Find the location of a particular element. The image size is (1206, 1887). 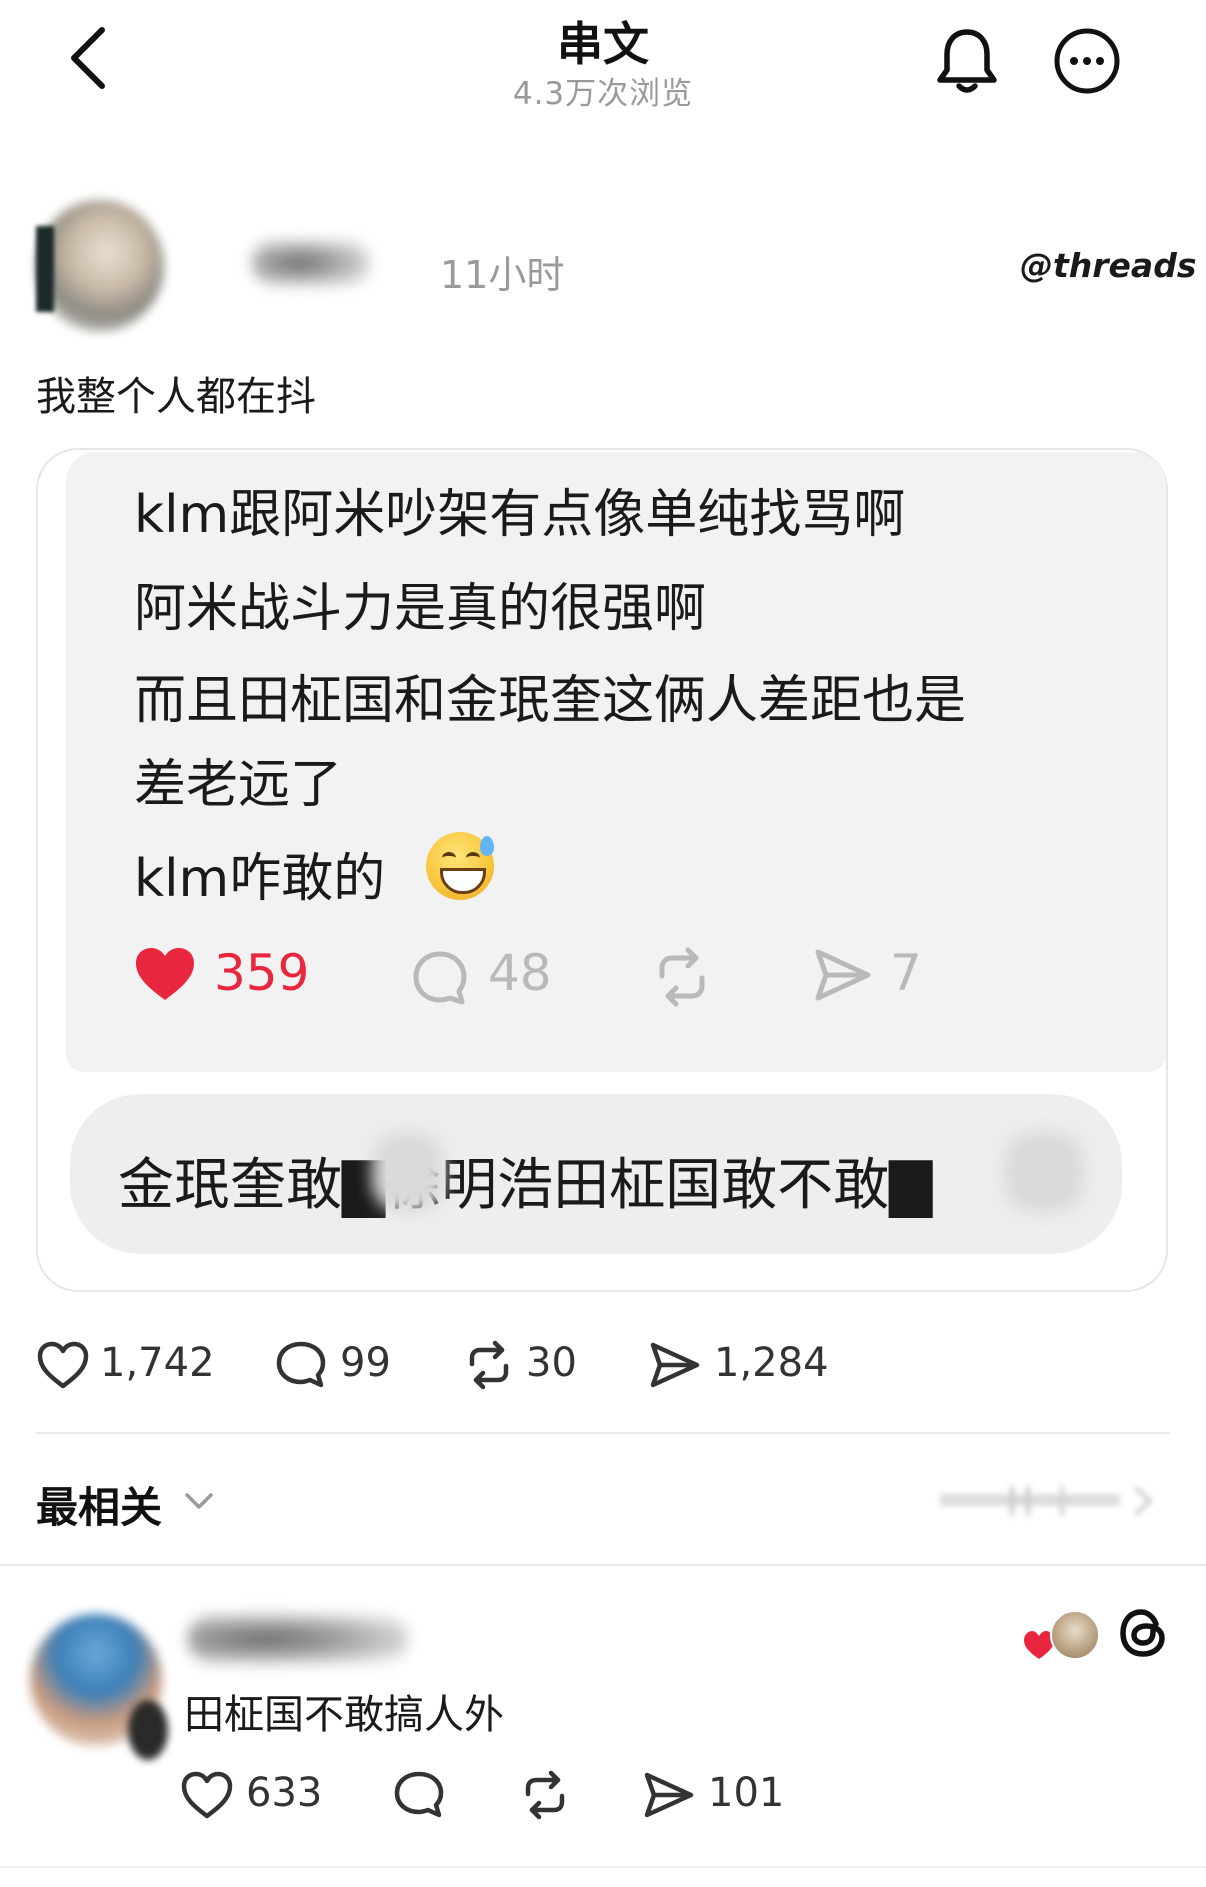

liker-avatar is located at coordinates (1075, 1635).